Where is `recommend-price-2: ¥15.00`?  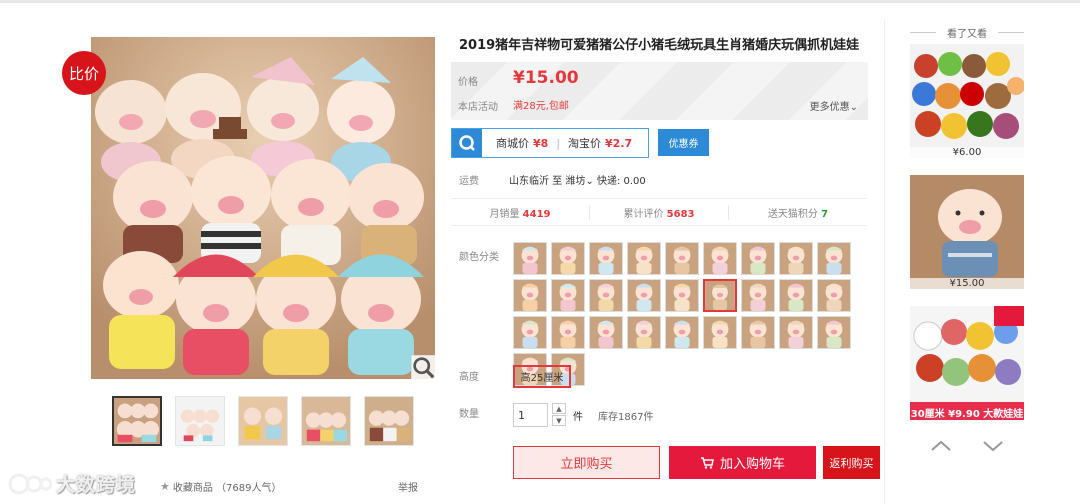 recommend-price-2: ¥15.00 is located at coordinates (967, 283).